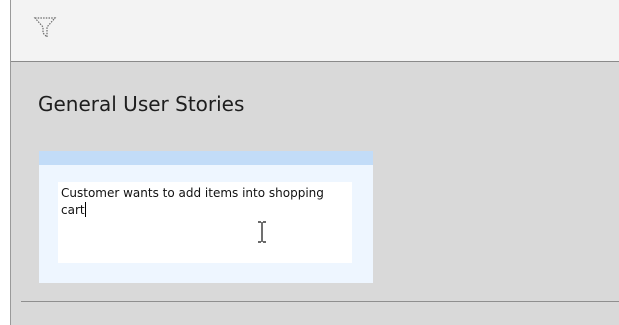 The image size is (619, 325). I want to click on section-title: General User Stories, so click(141, 104).